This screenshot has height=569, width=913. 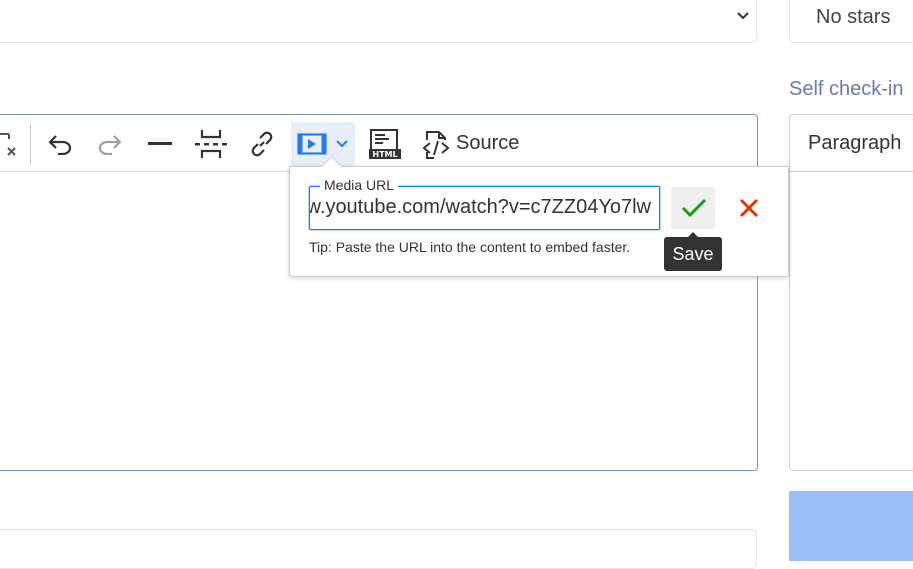 I want to click on rating-select-value: No stars, so click(x=853, y=17).